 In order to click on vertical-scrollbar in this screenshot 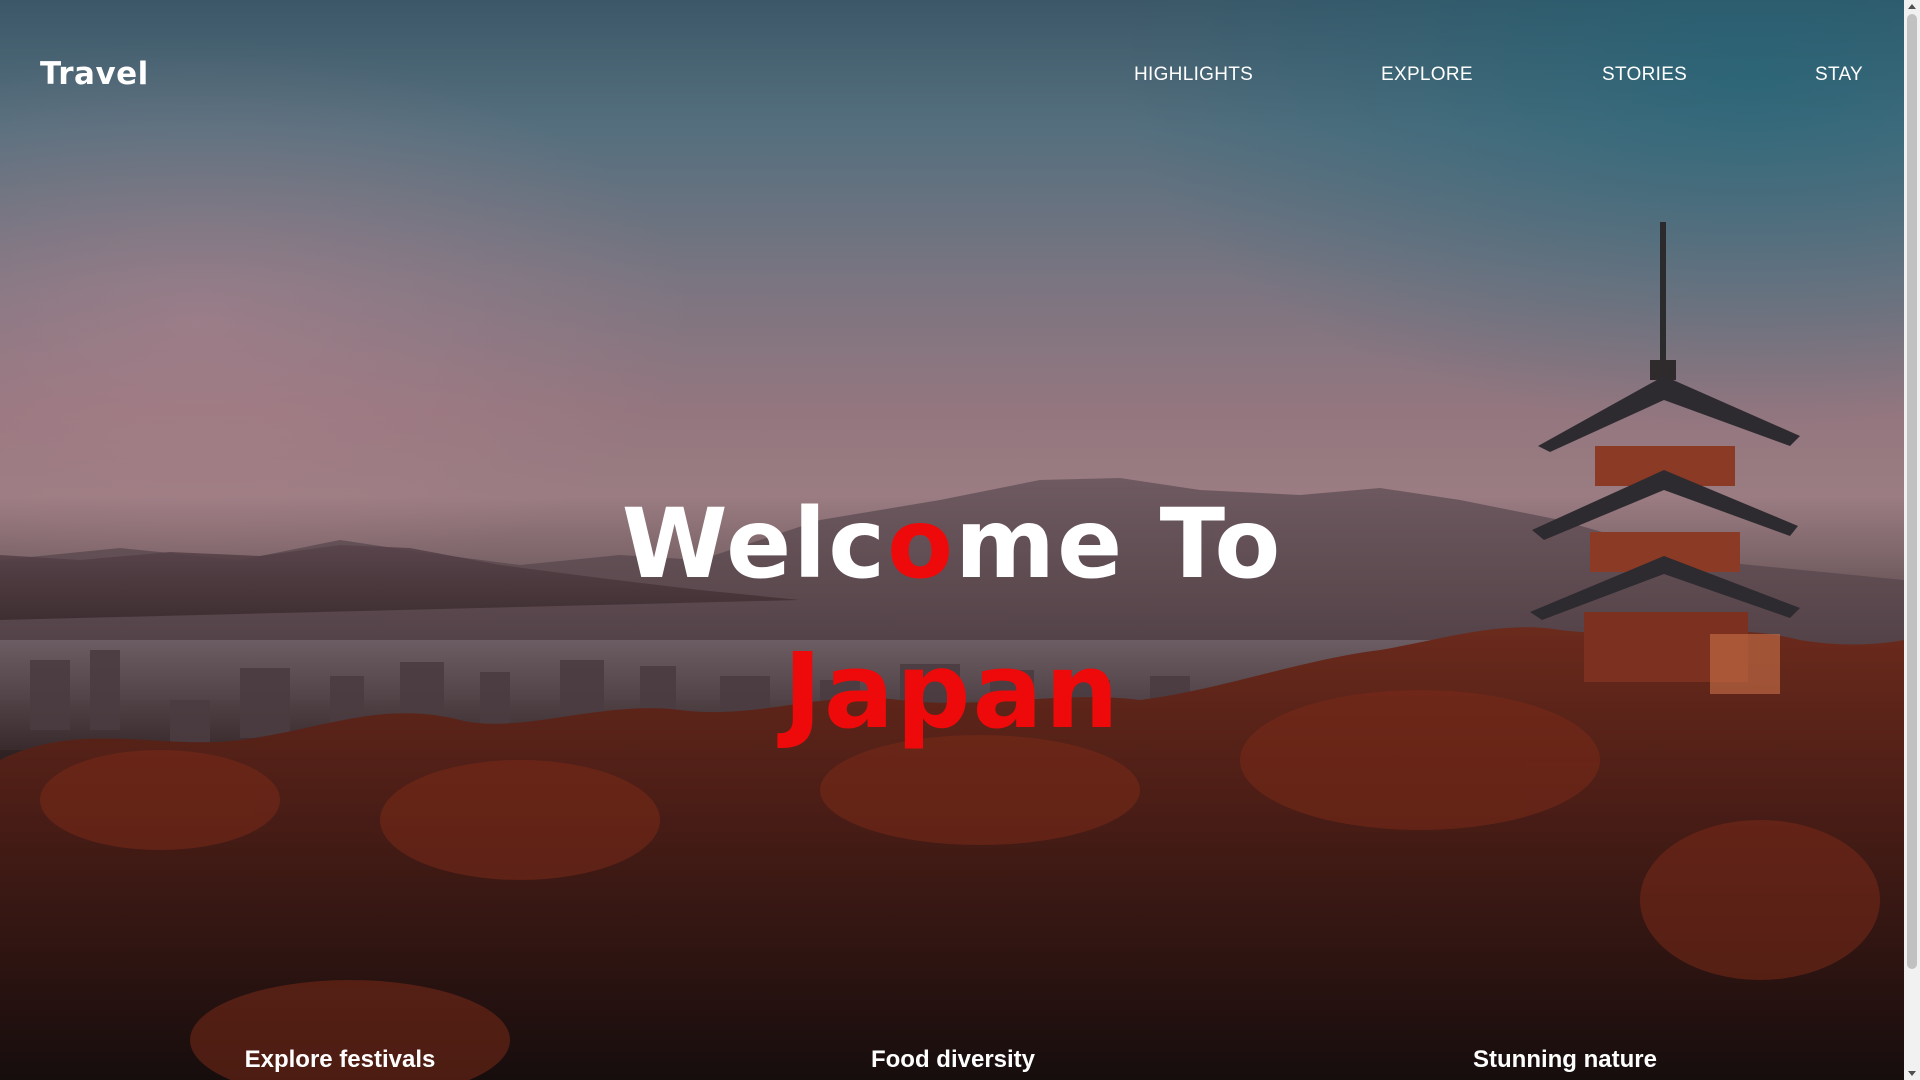, I will do `click(1912, 540)`.